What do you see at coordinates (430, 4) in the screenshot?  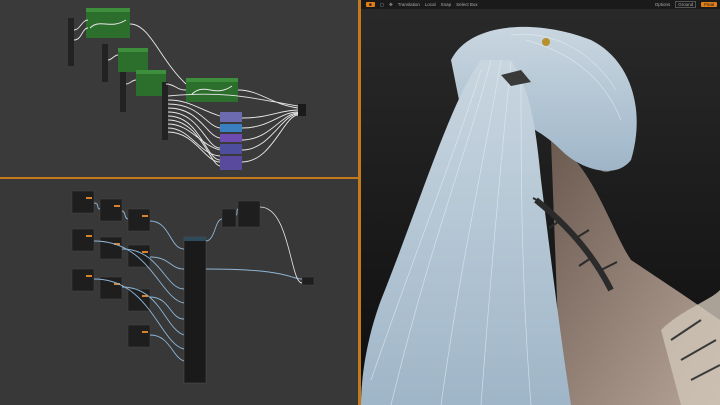 I see `toolbar-local: Local` at bounding box center [430, 4].